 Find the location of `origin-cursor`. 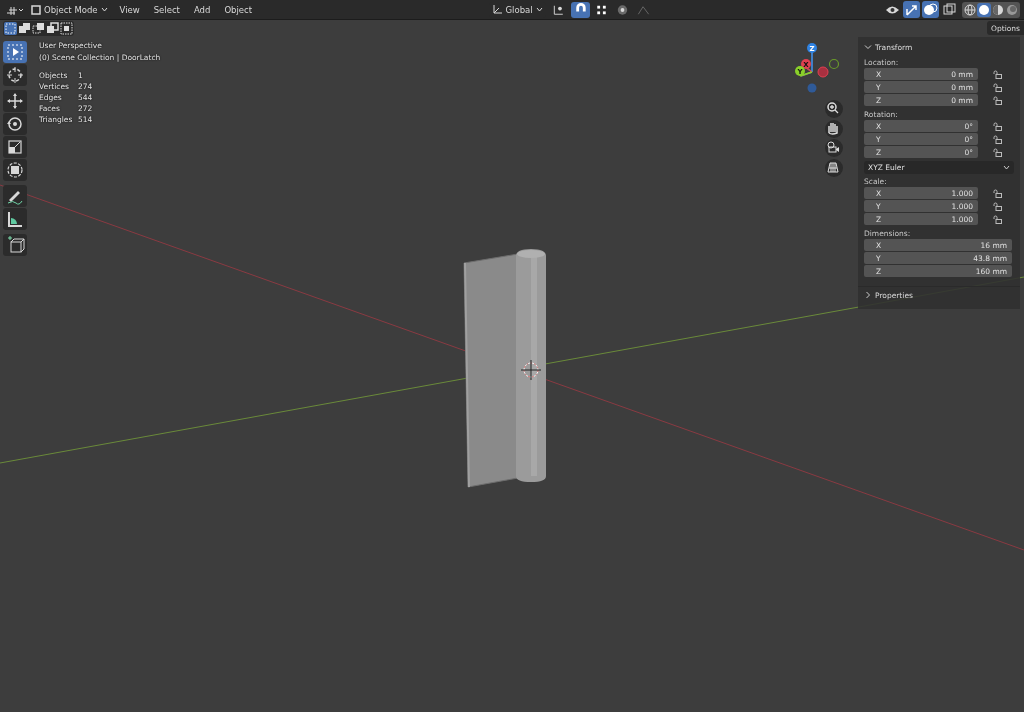

origin-cursor is located at coordinates (531, 370).